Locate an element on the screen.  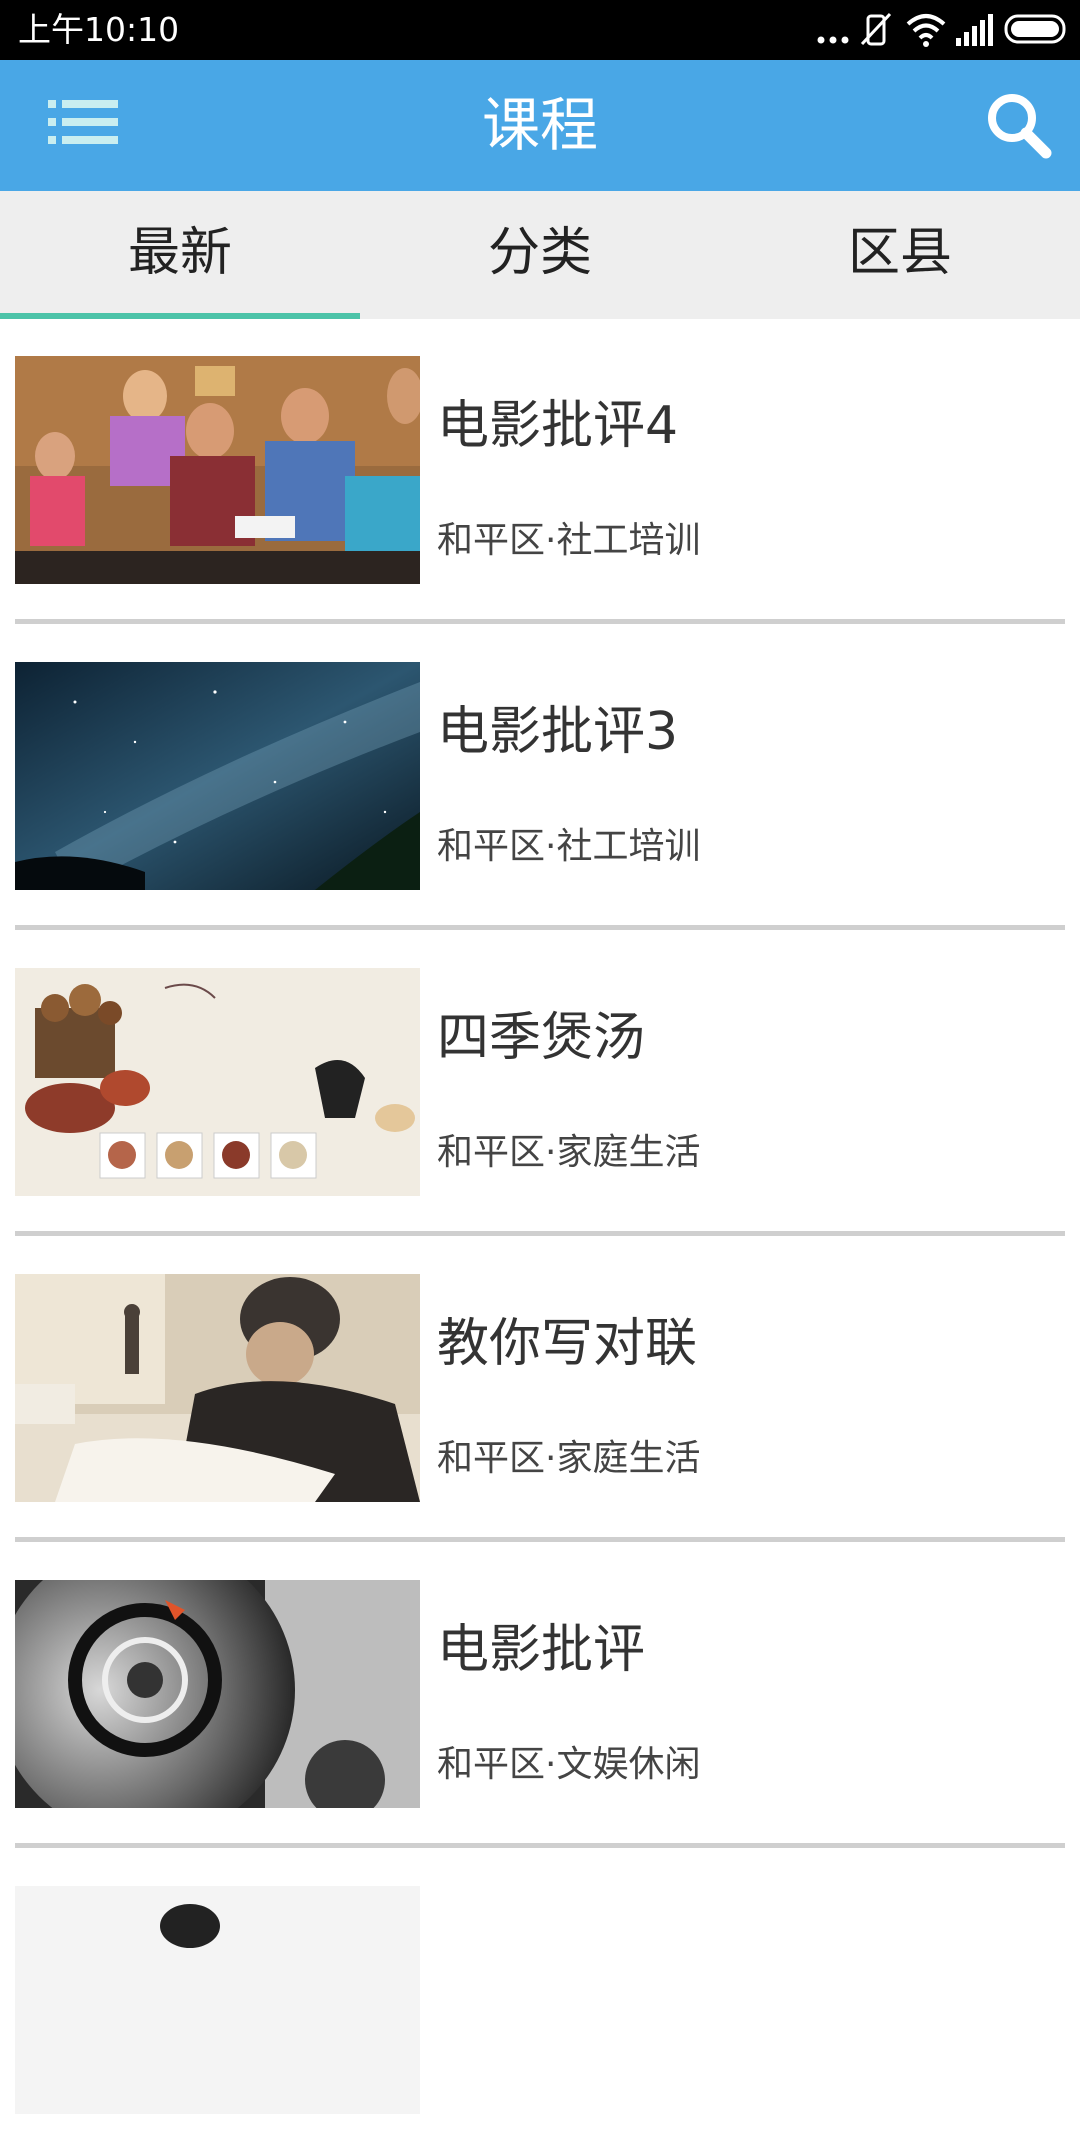
vibrate-off-icon is located at coordinates (876, 29).